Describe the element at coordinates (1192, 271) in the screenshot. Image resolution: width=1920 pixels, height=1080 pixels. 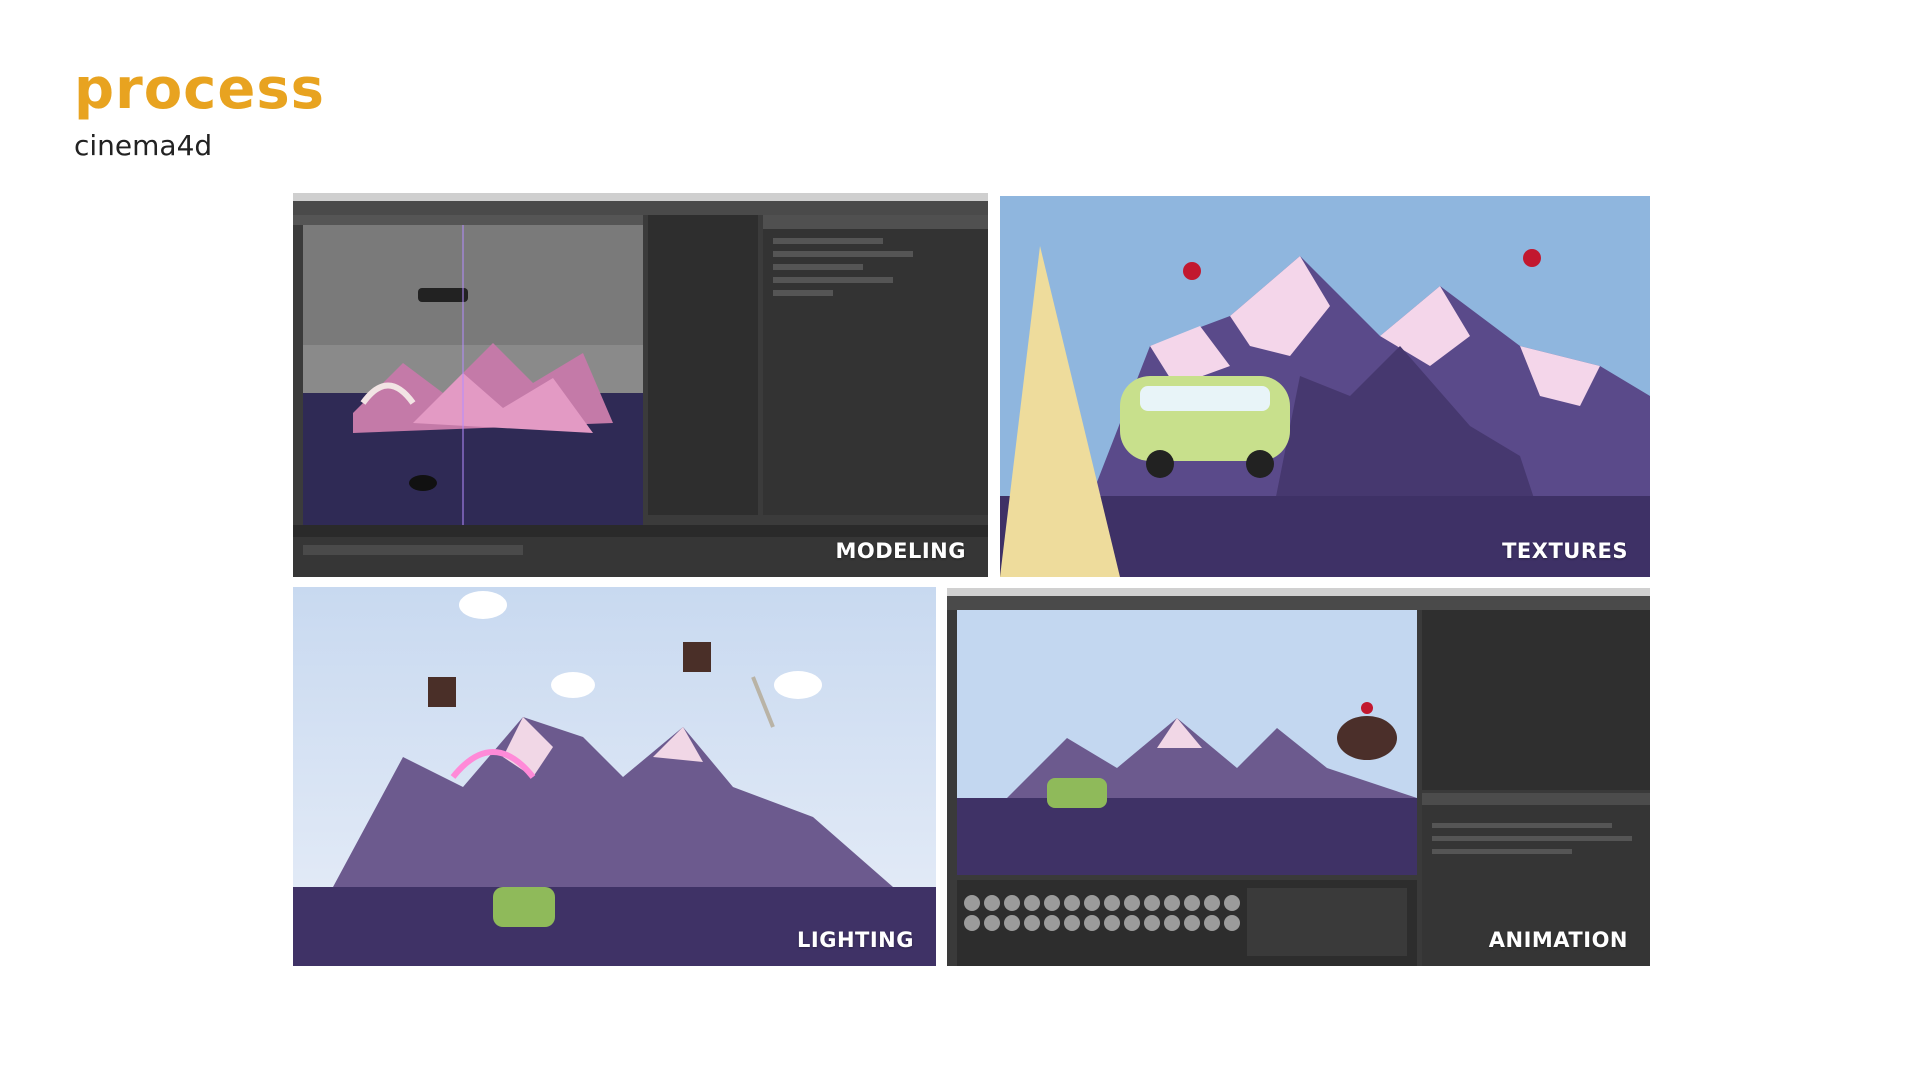
I see `cherry-icon` at that location.